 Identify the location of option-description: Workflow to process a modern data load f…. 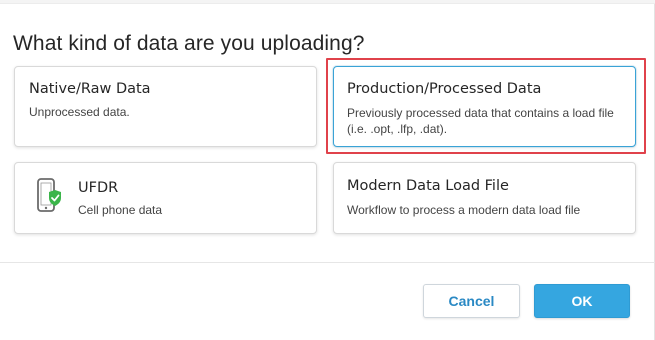
(464, 210).